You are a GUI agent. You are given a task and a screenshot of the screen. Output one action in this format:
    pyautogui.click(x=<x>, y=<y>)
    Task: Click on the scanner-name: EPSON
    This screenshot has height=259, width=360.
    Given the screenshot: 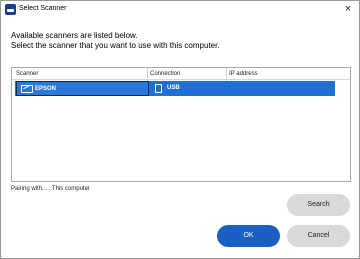 What is the action you would take?
    pyautogui.click(x=46, y=89)
    